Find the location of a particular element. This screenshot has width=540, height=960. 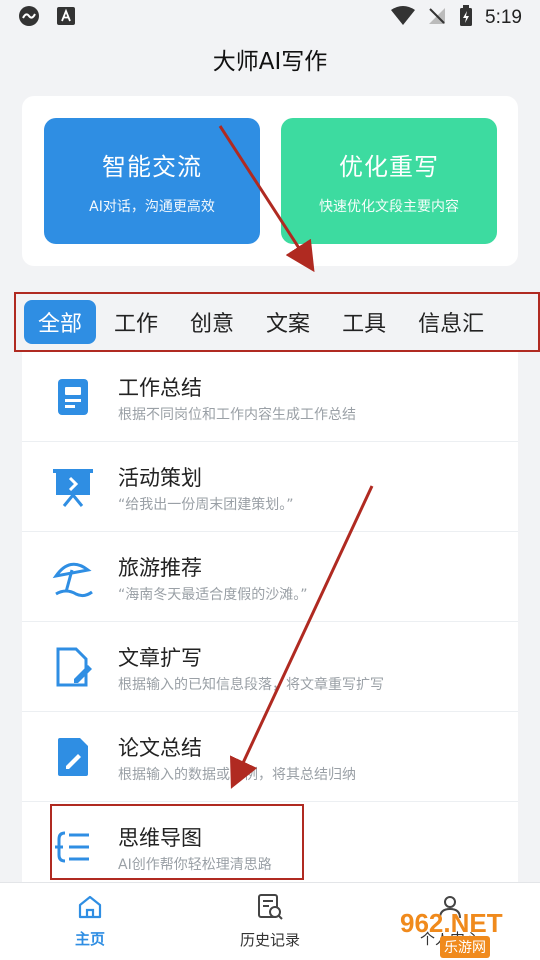

list-item-event-planning: 活动策划 “给我出一份周末团建策划。” is located at coordinates (270, 487).